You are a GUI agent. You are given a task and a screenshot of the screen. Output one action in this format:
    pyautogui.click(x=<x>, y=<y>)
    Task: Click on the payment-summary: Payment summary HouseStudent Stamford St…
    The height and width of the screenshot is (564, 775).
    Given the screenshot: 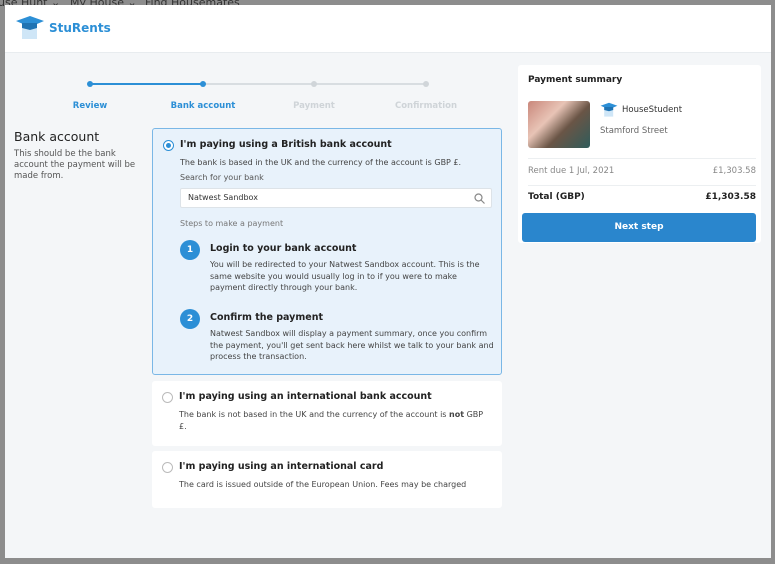 What is the action you would take?
    pyautogui.click(x=639, y=154)
    